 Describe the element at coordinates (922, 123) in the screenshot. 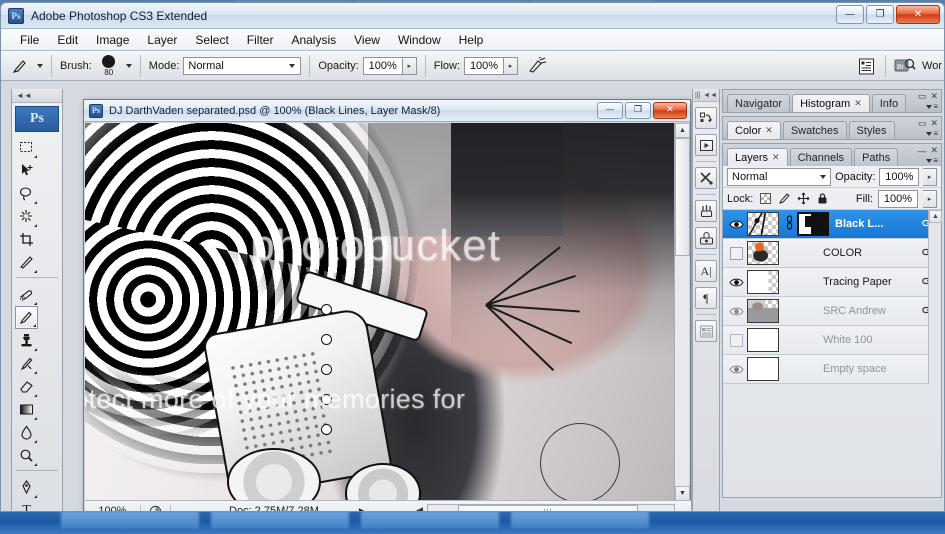

I see `color-minimize-icon: ▭` at that location.